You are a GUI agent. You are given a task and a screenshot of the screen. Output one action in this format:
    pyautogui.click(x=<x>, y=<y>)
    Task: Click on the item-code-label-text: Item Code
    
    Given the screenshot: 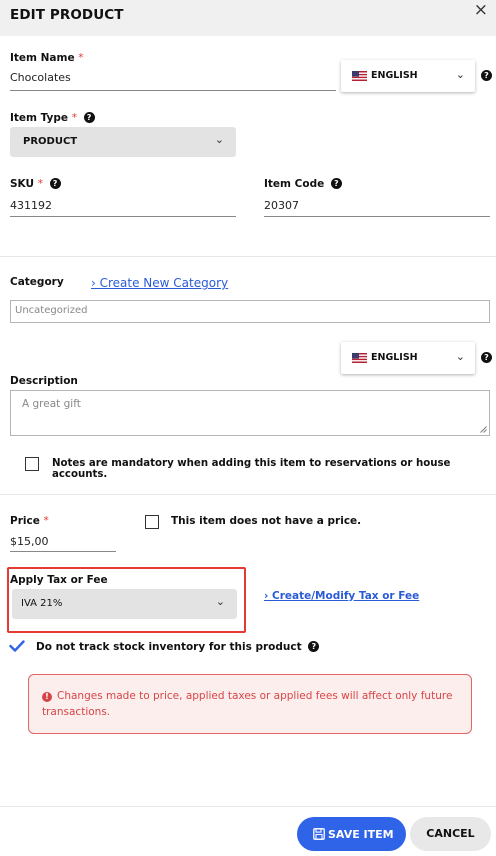 What is the action you would take?
    pyautogui.click(x=294, y=184)
    